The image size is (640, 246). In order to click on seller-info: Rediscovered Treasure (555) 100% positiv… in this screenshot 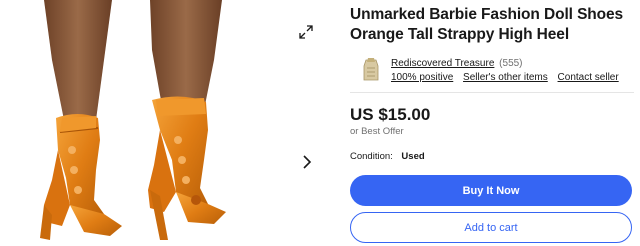, I will do `click(496, 71)`.